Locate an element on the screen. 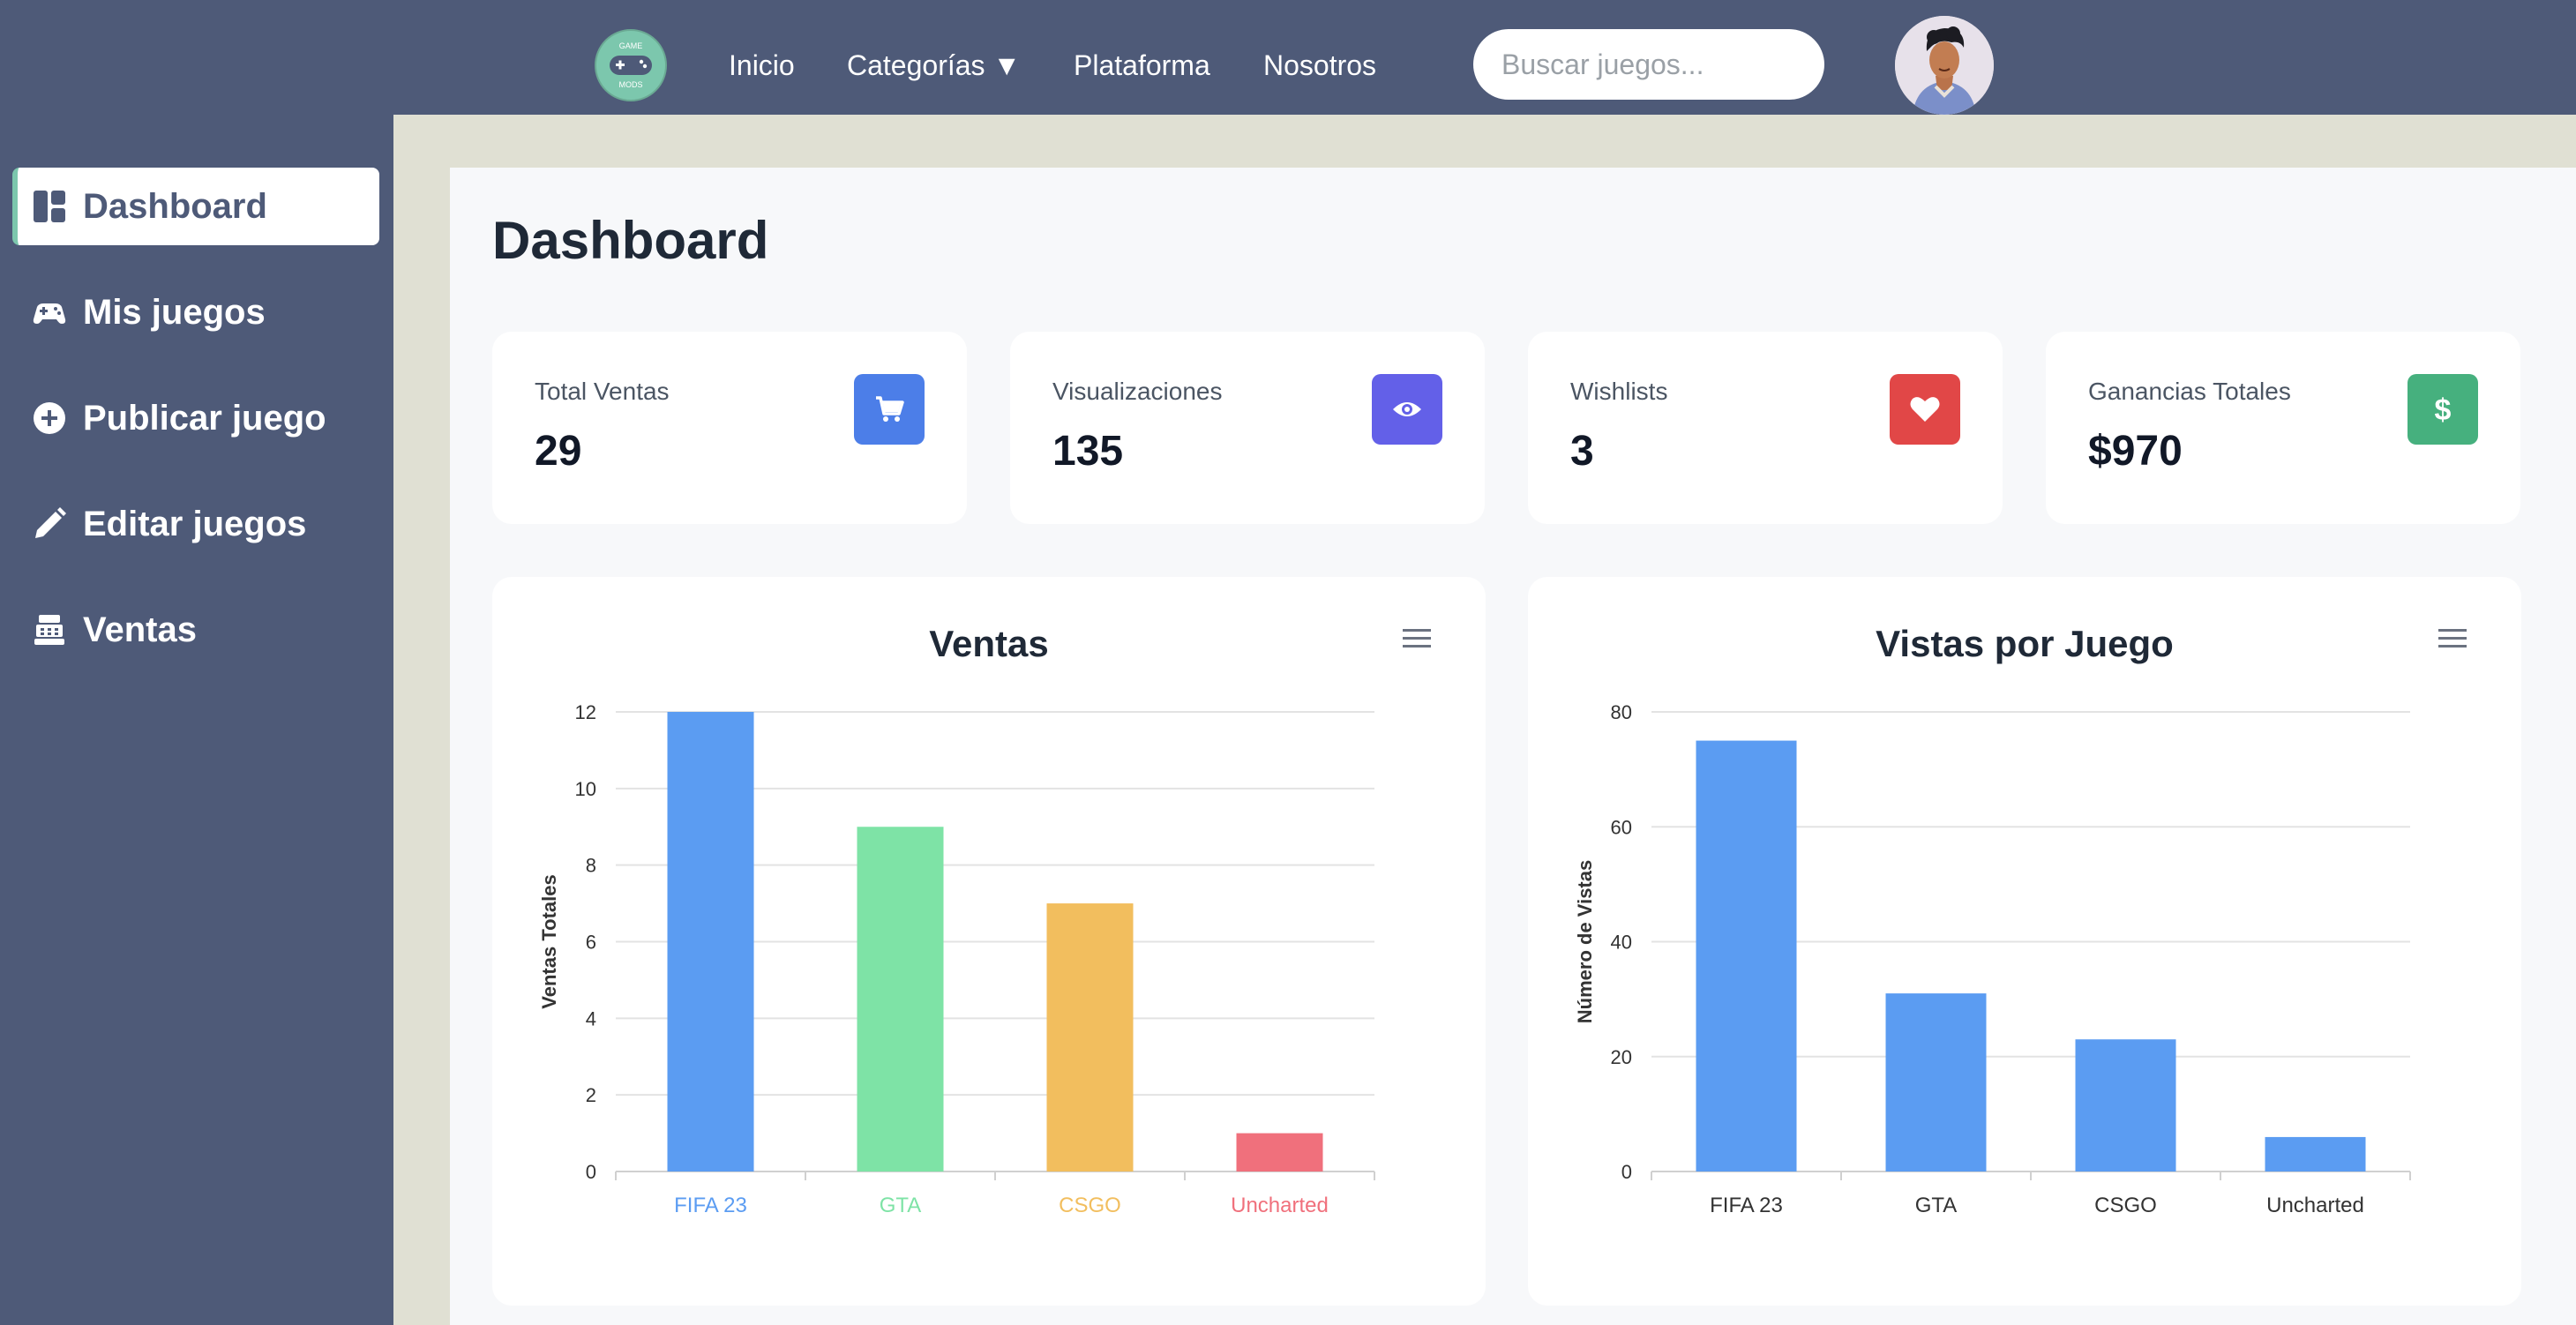 This screenshot has width=2576, height=1325. stat-label: Total Ventas is located at coordinates (603, 391).